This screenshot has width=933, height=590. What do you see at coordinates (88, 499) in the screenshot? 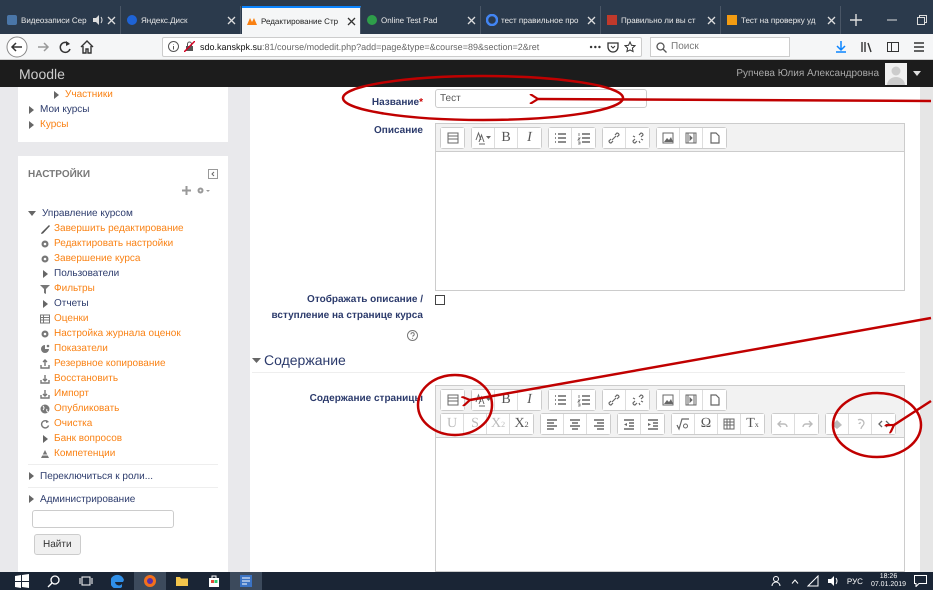
I see `tree-node: Администрирование` at bounding box center [88, 499].